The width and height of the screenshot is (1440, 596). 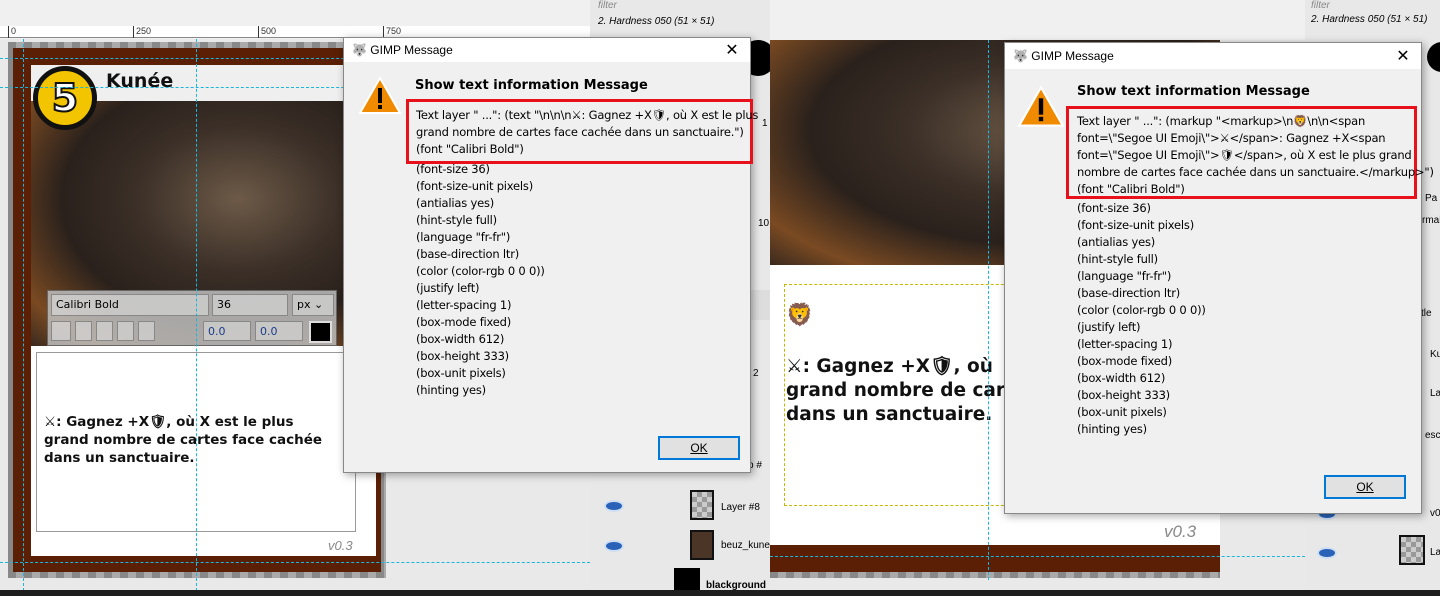 I want to click on dialog-titlebar: 🐺 GIMP Message ✕, so click(x=547, y=50).